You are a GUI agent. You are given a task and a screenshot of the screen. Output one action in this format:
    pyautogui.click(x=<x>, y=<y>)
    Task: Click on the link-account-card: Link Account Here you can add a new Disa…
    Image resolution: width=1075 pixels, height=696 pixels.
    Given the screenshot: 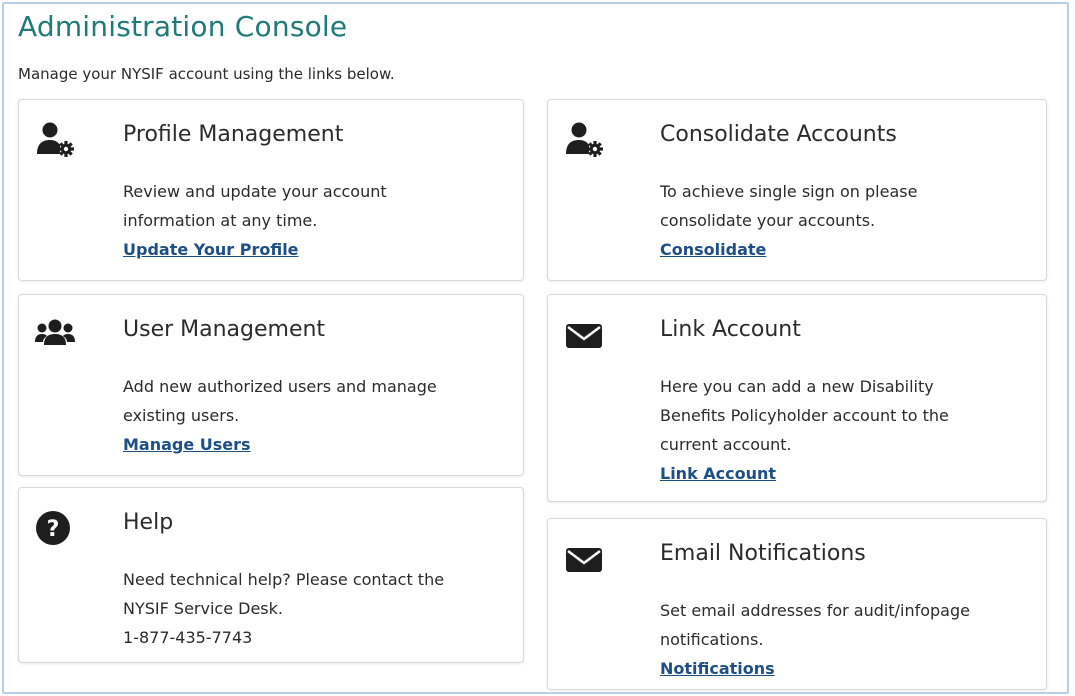 What is the action you would take?
    pyautogui.click(x=797, y=398)
    